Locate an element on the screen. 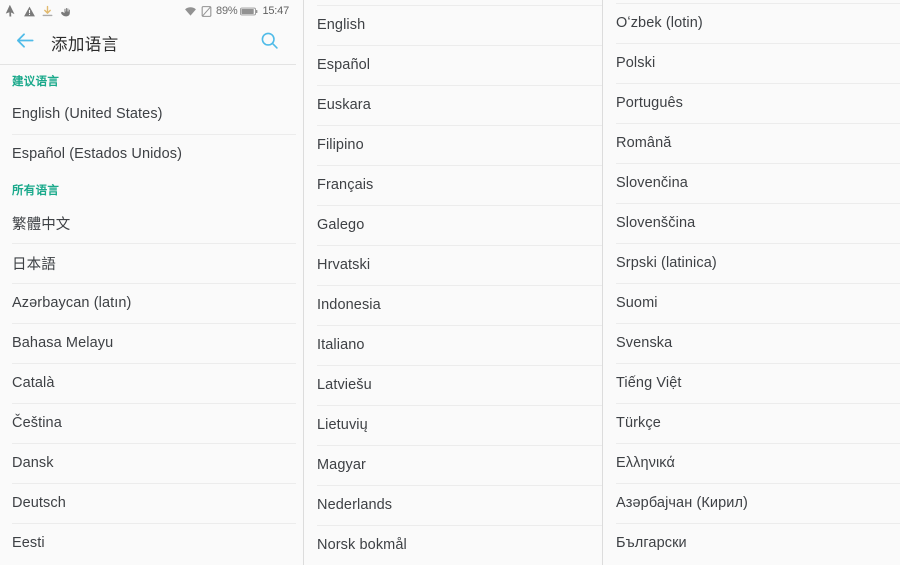 The image size is (900, 565). list-item: Català is located at coordinates (148, 383).